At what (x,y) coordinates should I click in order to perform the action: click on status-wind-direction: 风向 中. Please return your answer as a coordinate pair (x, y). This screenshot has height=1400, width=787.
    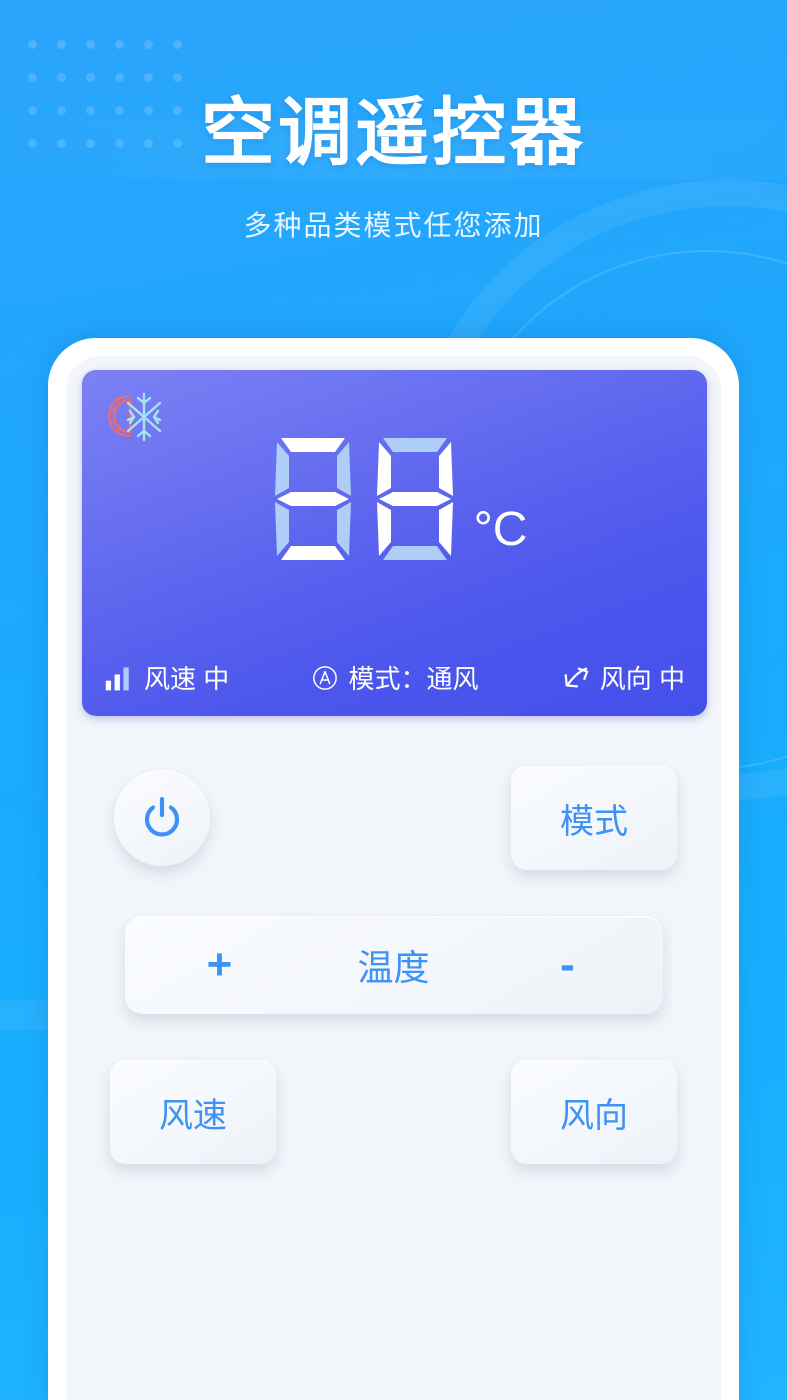
    Looking at the image, I should click on (623, 677).